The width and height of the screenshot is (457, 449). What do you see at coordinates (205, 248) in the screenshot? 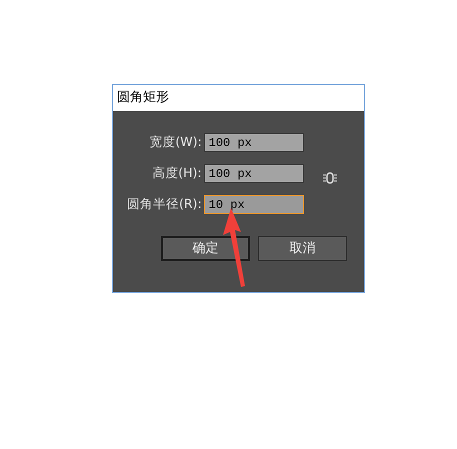
I see `dialog-button: 确定` at bounding box center [205, 248].